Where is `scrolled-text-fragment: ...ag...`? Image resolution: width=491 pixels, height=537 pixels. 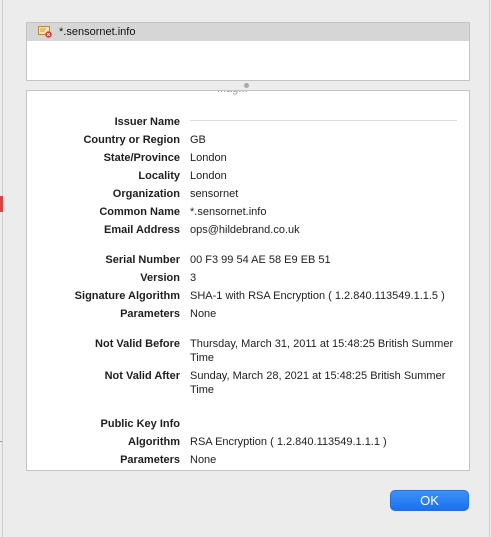
scrolled-text-fragment: ...ag... is located at coordinates (232, 93).